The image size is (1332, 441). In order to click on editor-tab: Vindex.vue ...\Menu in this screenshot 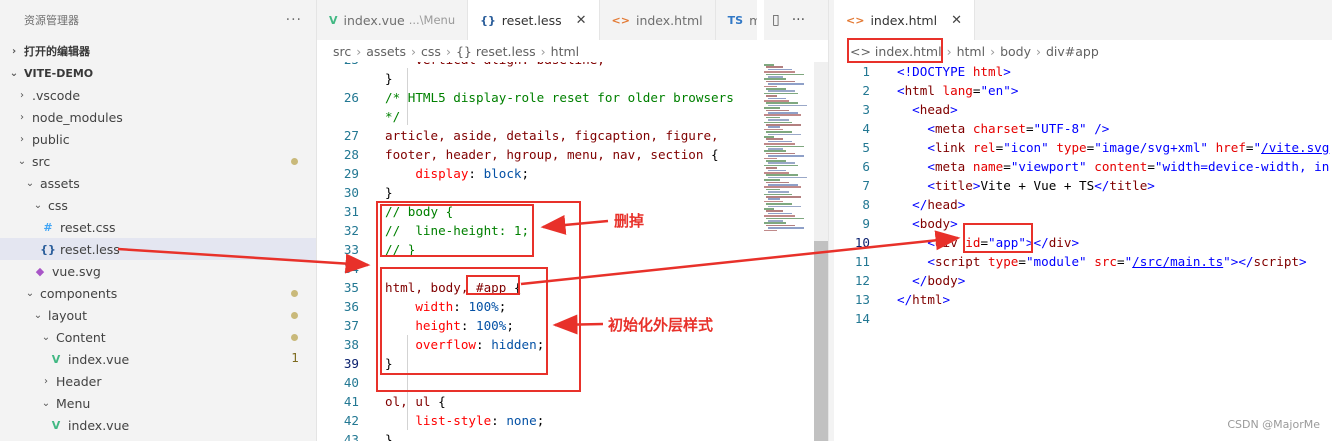, I will do `click(393, 20)`.